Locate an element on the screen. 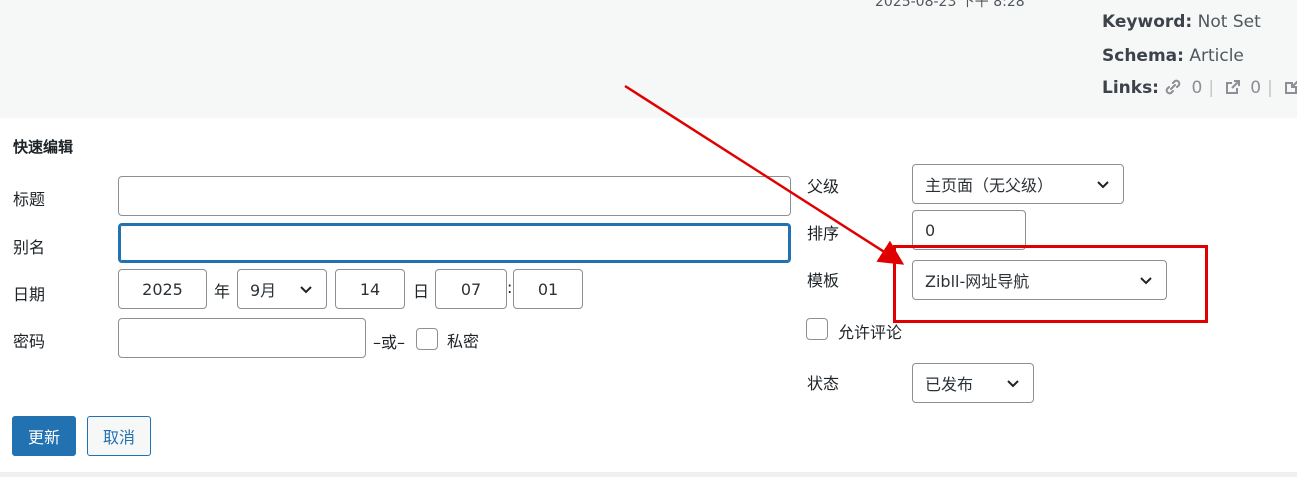  slug-input is located at coordinates (454, 243).